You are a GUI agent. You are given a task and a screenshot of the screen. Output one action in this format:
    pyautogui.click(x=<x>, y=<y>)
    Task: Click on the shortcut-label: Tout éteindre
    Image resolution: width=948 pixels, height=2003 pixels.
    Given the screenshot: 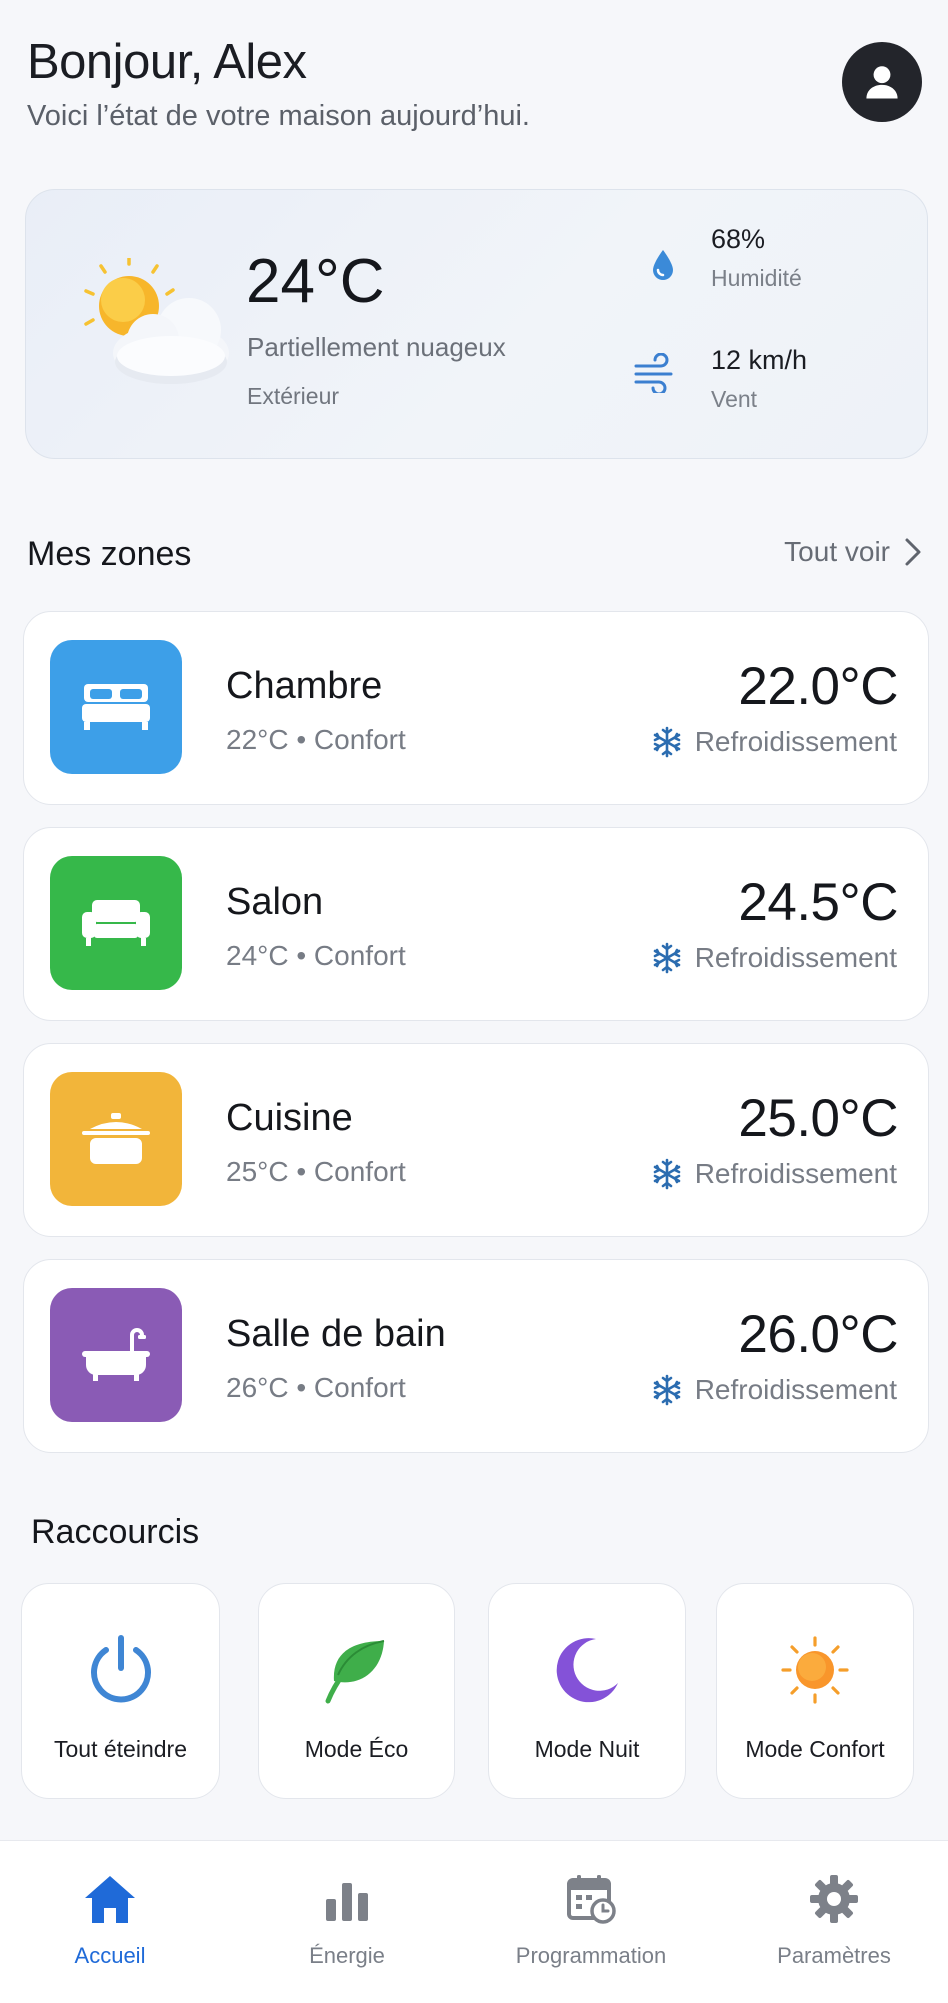 What is the action you would take?
    pyautogui.click(x=120, y=1749)
    